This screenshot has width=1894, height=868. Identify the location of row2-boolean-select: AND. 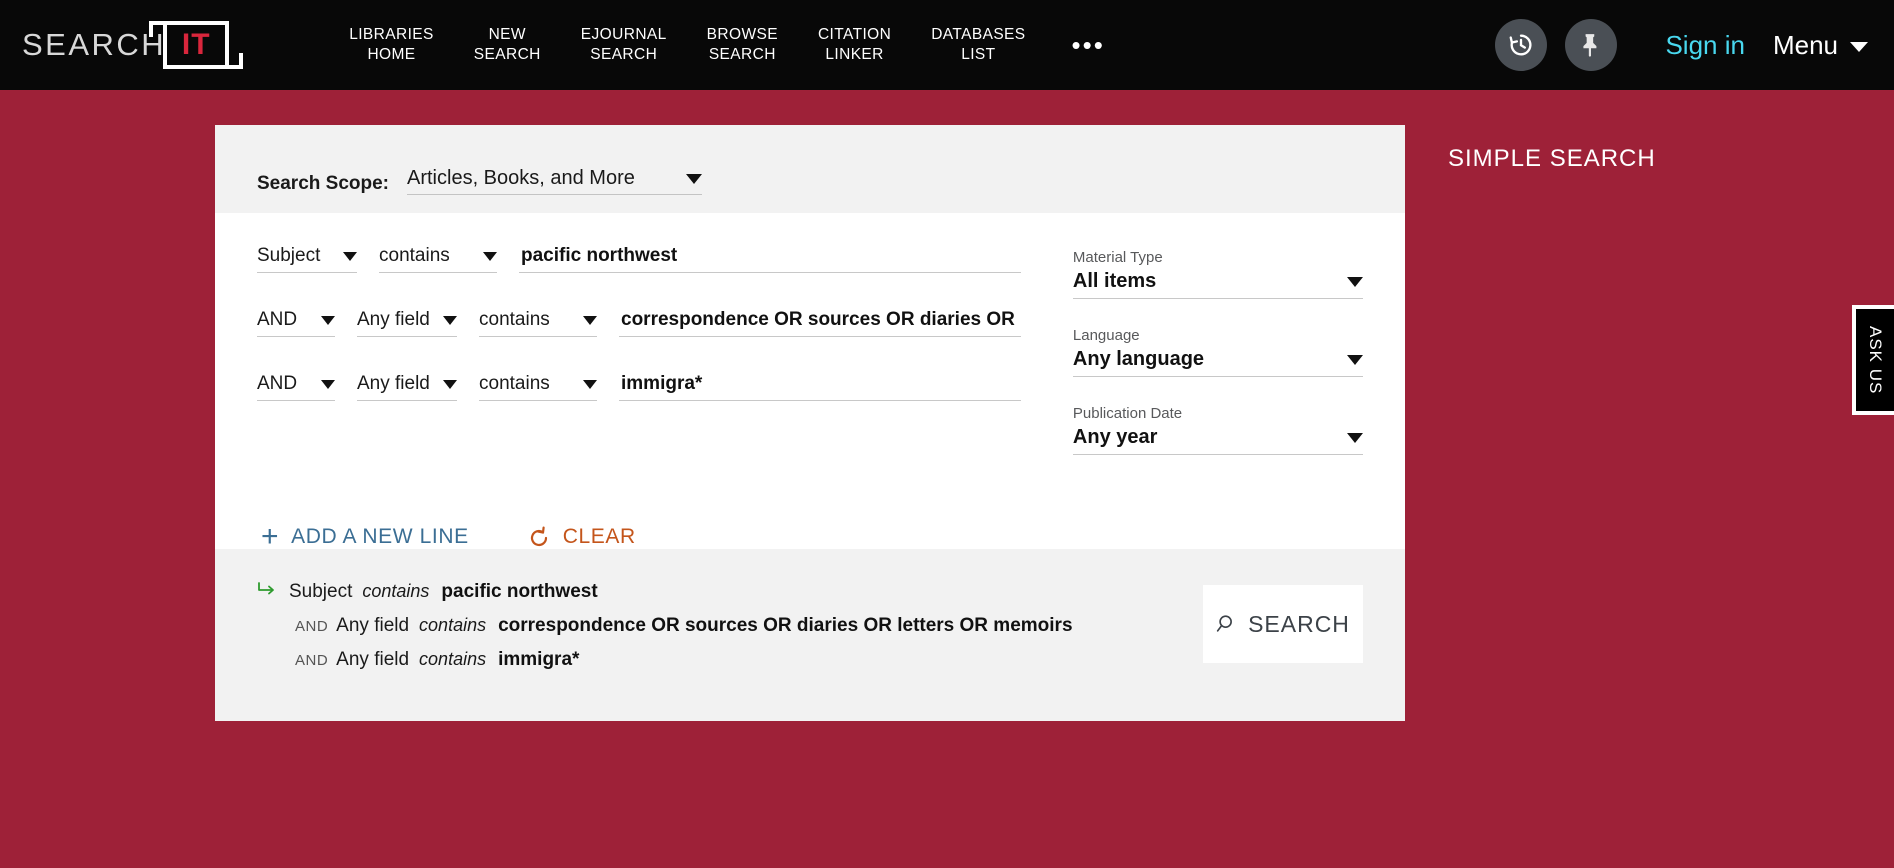
(296, 323).